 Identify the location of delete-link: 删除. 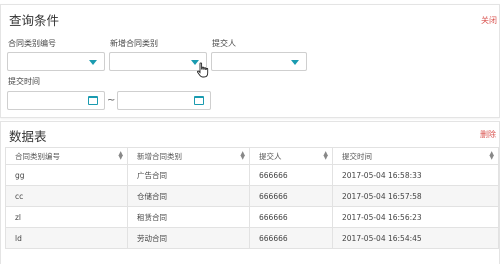
(488, 134).